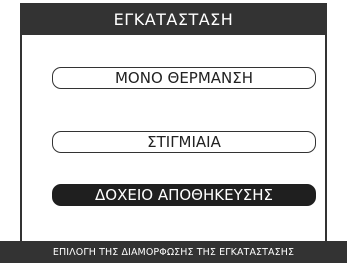  I want to click on option-label: ΜΟΝΟ ΘΕΡΜΑΝΣΗ, so click(184, 78).